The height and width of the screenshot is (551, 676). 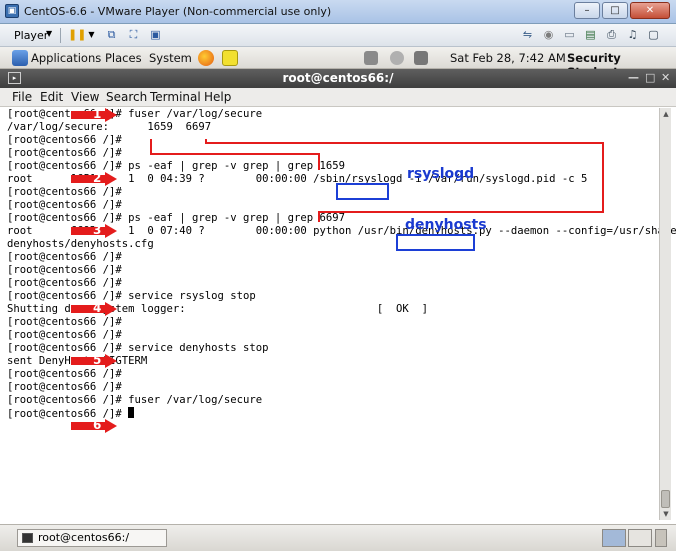 I want to click on unity-icon: ▣, so click(x=155, y=35).